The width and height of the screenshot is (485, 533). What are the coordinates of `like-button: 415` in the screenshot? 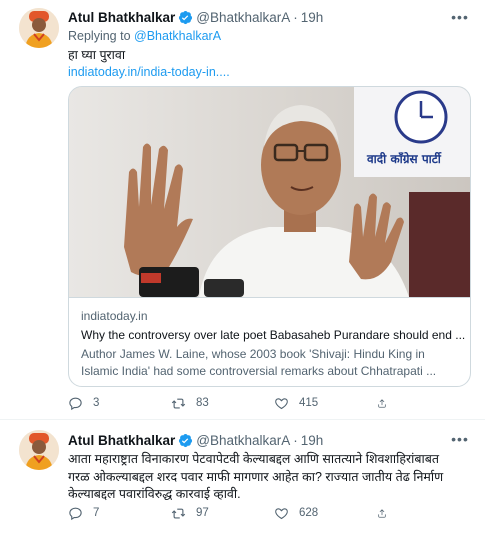 It's located at (325, 403).